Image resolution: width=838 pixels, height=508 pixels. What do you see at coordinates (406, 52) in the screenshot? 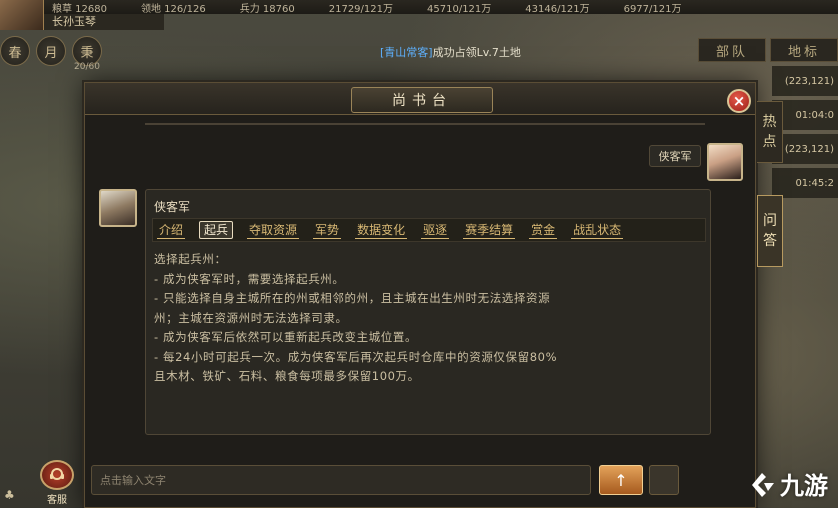
I see `notice-player: [青山常客]` at bounding box center [406, 52].